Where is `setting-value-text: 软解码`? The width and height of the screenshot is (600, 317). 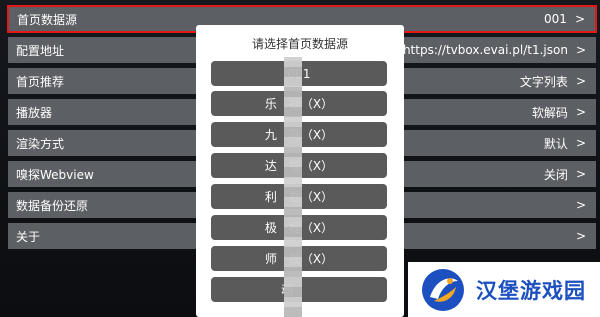 setting-value-text: 软解码 is located at coordinates (549, 112).